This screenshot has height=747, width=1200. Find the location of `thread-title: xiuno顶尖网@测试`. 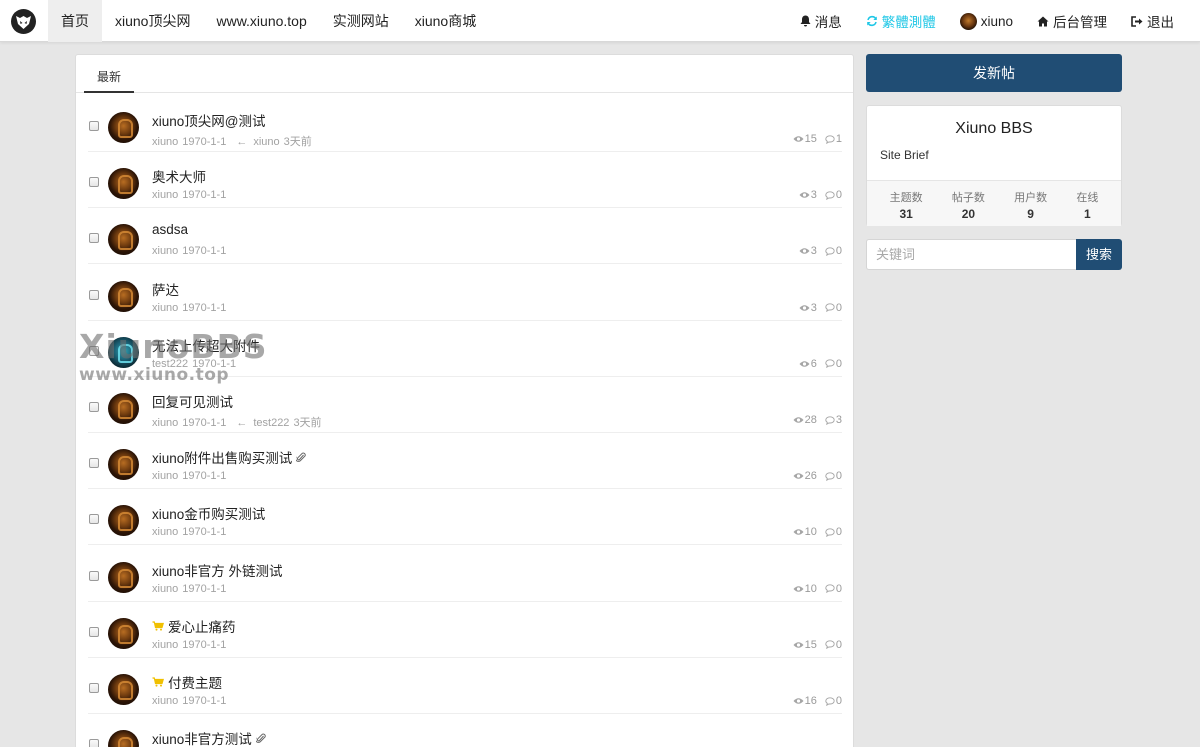

thread-title: xiuno顶尖网@测试 is located at coordinates (208, 120).